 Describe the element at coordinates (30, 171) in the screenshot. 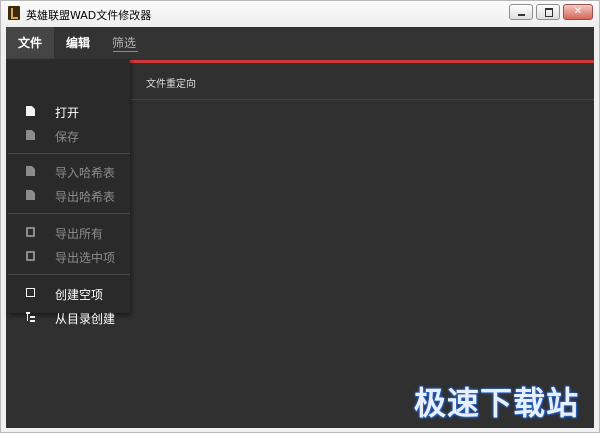

I see `import-sheet-icon` at that location.